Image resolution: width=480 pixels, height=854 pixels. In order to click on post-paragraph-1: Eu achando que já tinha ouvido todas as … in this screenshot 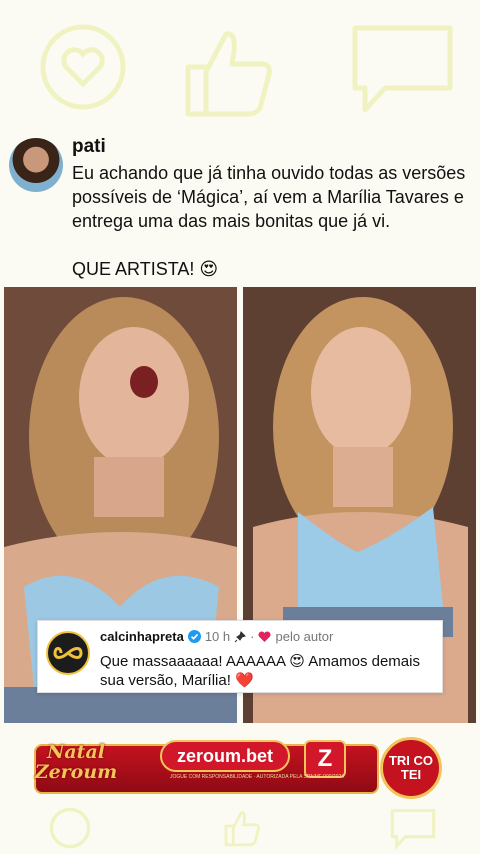, I will do `click(269, 197)`.